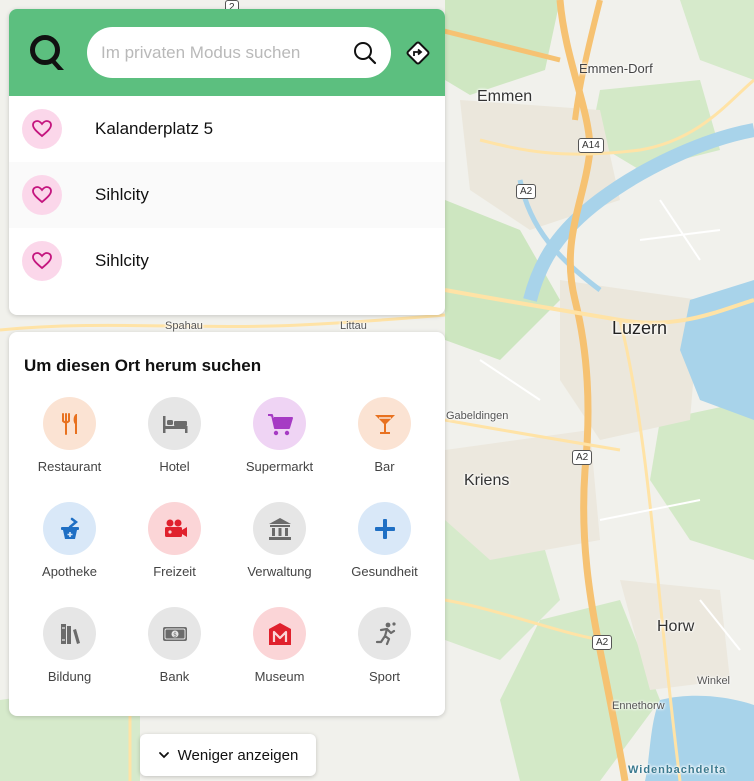 This screenshot has width=754, height=781. Describe the element at coordinates (384, 466) in the screenshot. I see `category-label: Bar` at that location.